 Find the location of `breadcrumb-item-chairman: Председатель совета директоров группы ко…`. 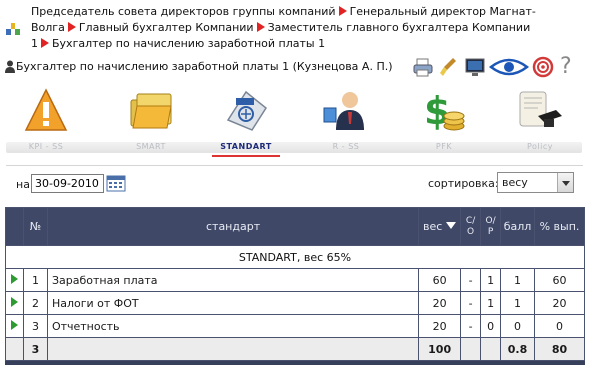

breadcrumb-item-chairman: Председатель совета директоров группы ко… is located at coordinates (183, 11).